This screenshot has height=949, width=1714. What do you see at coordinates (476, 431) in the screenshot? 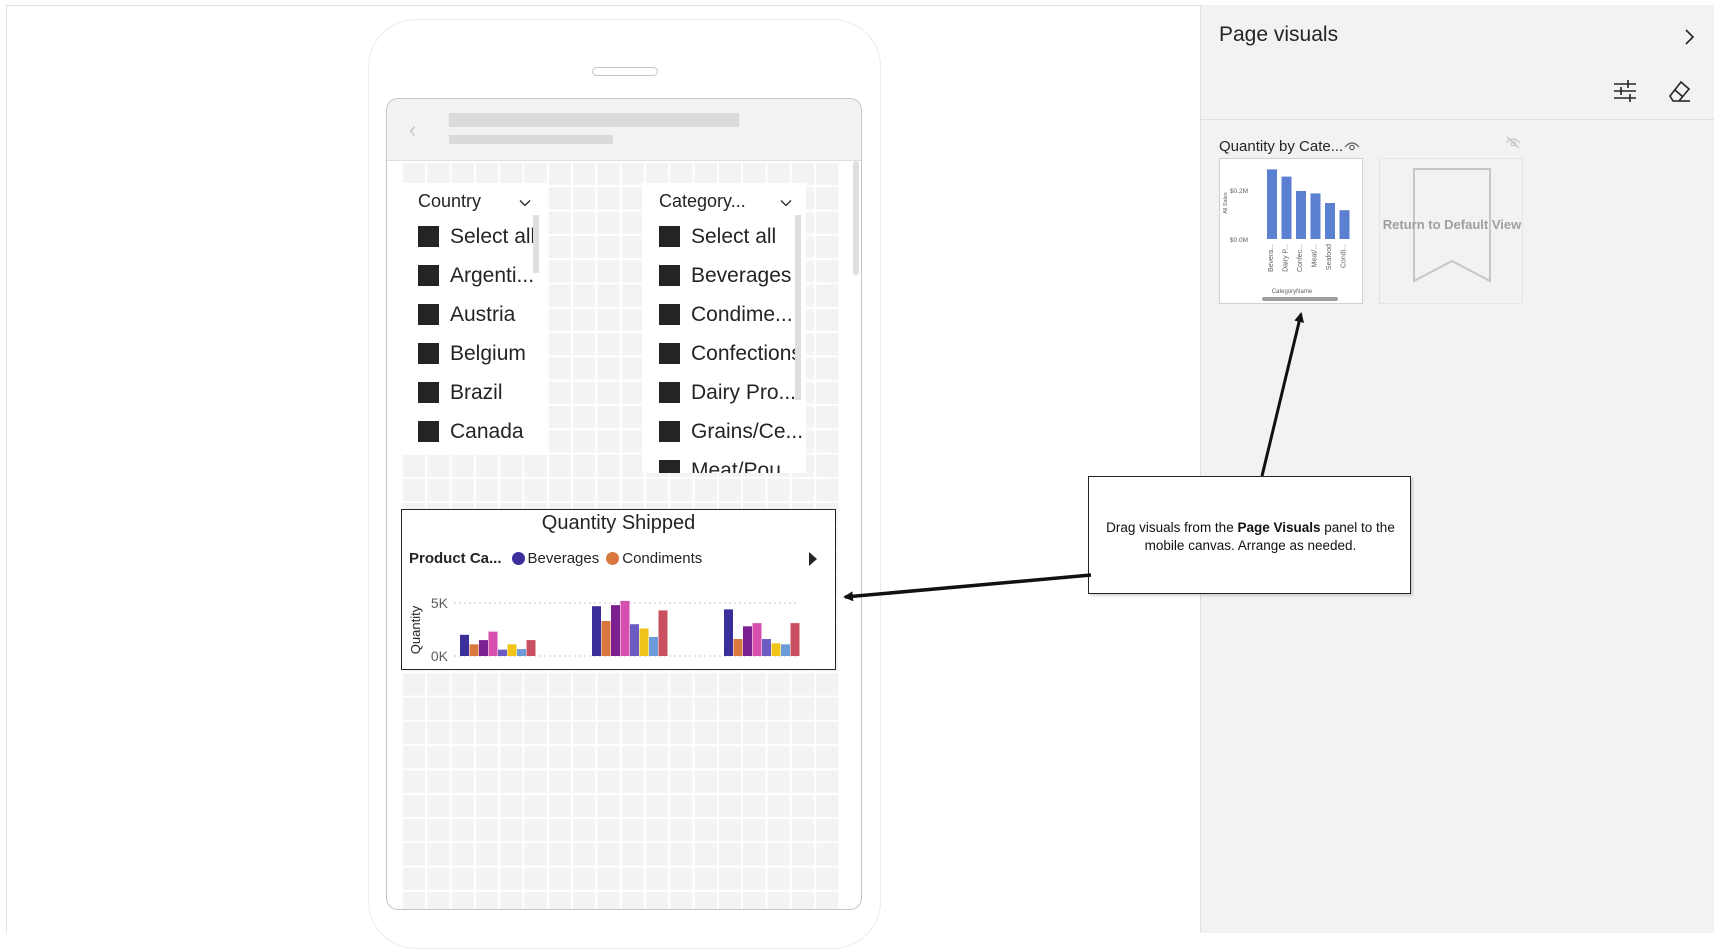
I see `slicer-item: Canada` at bounding box center [476, 431].